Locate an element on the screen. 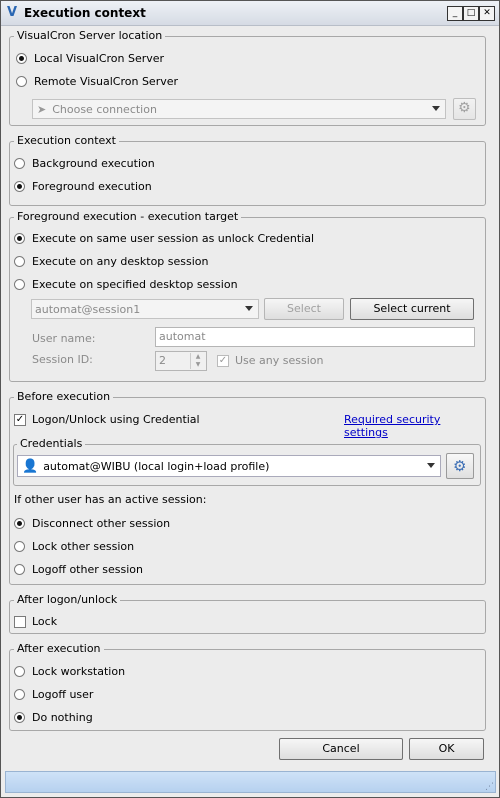 This screenshot has height=798, width=500. local-server-option: Local VisualCron Server is located at coordinates (90, 58).